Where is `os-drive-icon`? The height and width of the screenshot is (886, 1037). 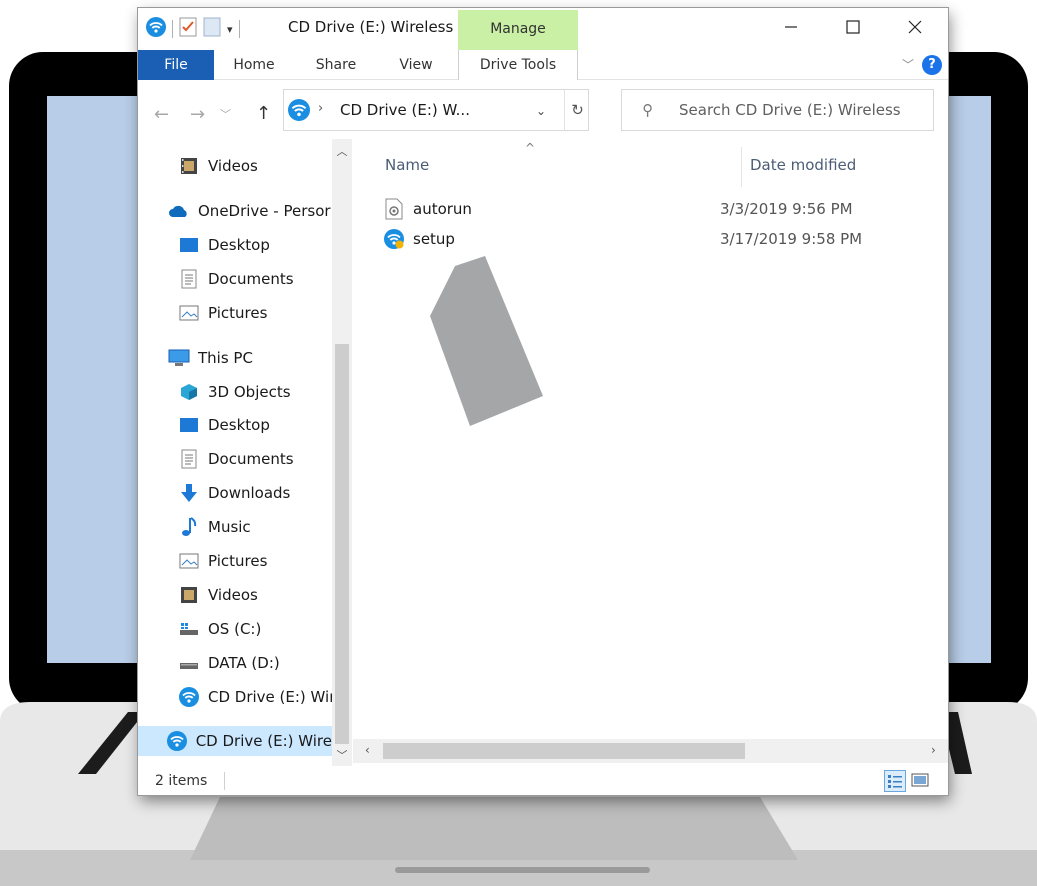 os-drive-icon is located at coordinates (189, 629).